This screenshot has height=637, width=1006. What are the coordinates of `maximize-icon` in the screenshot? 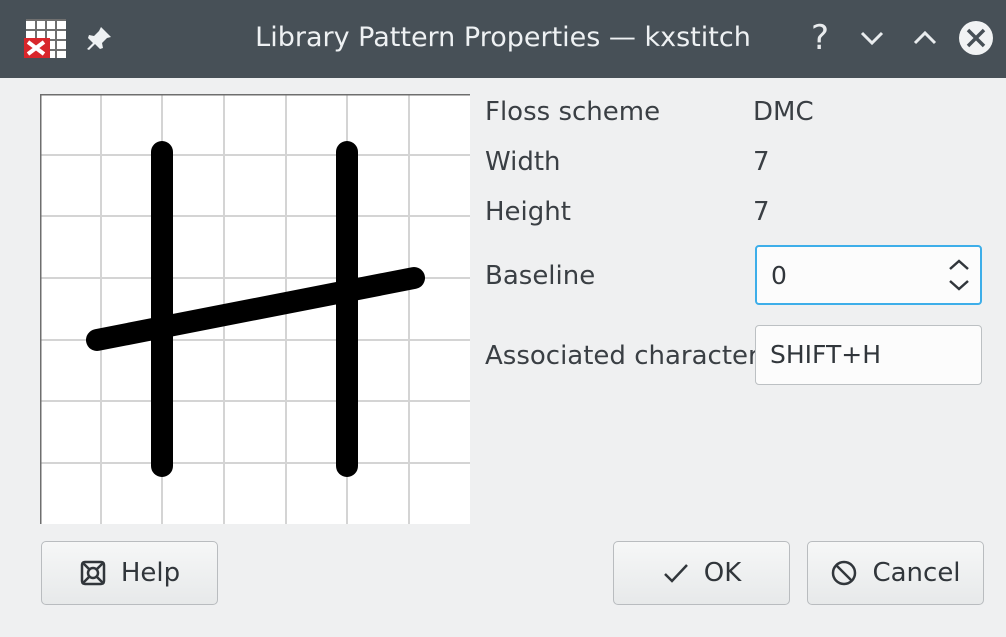 It's located at (925, 38).